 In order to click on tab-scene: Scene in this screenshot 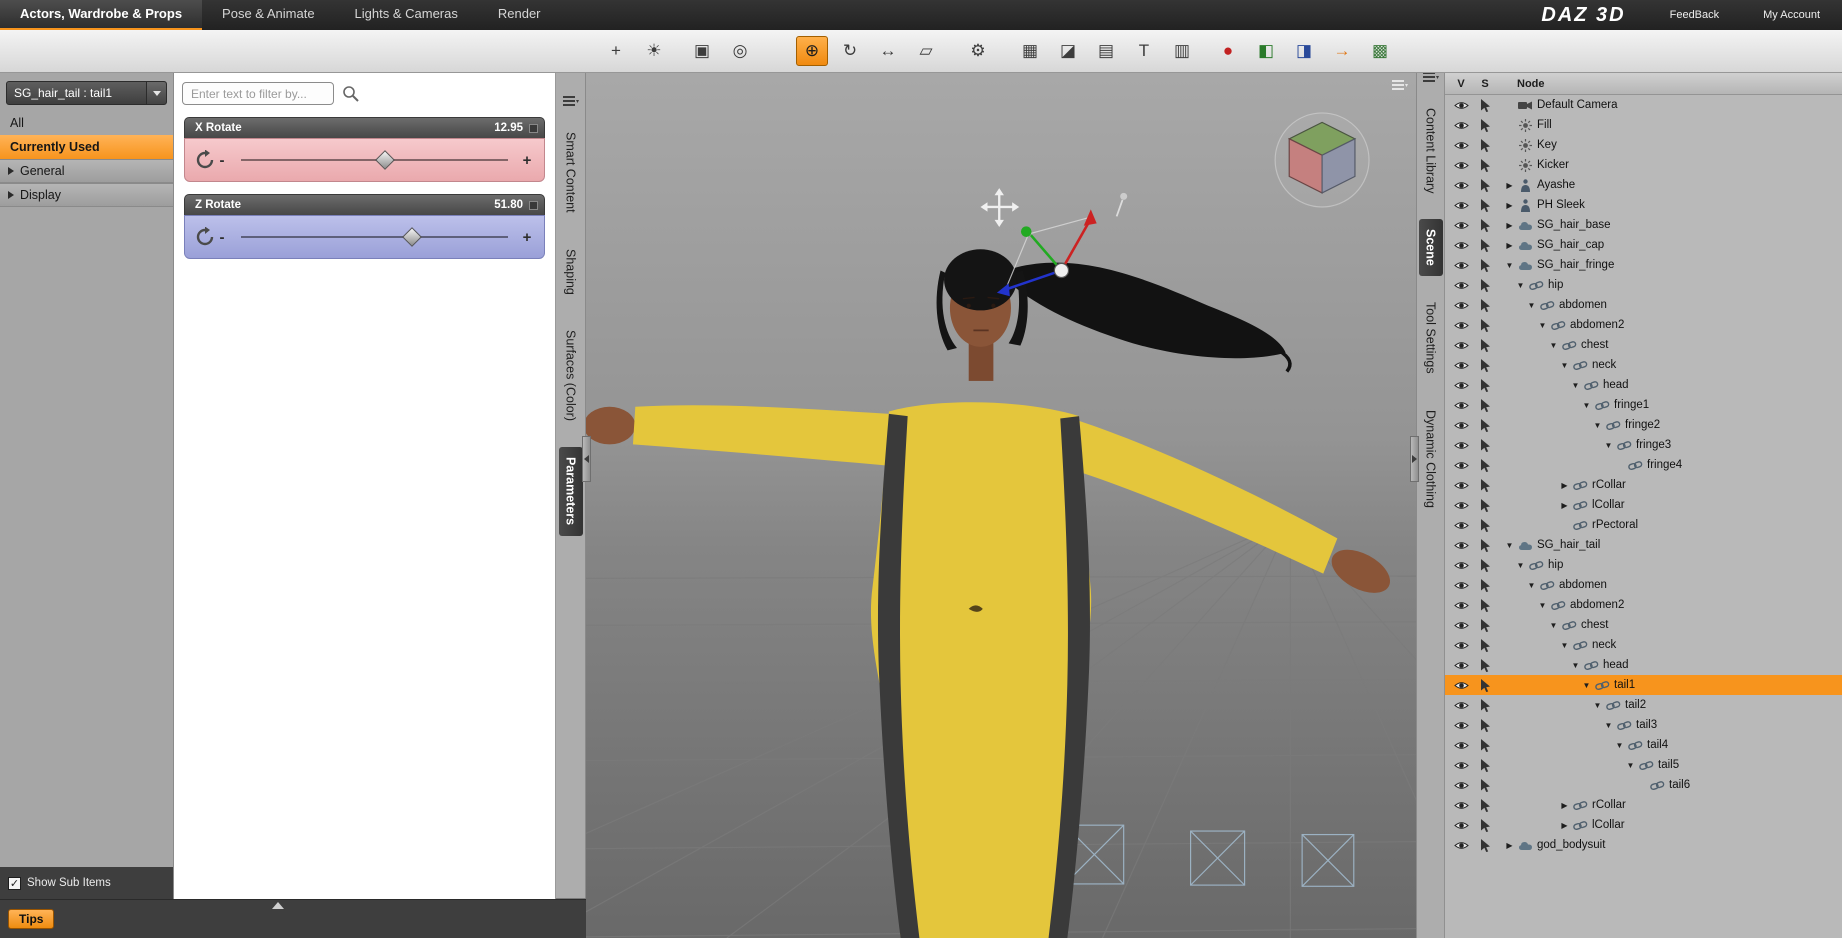, I will do `click(1430, 248)`.